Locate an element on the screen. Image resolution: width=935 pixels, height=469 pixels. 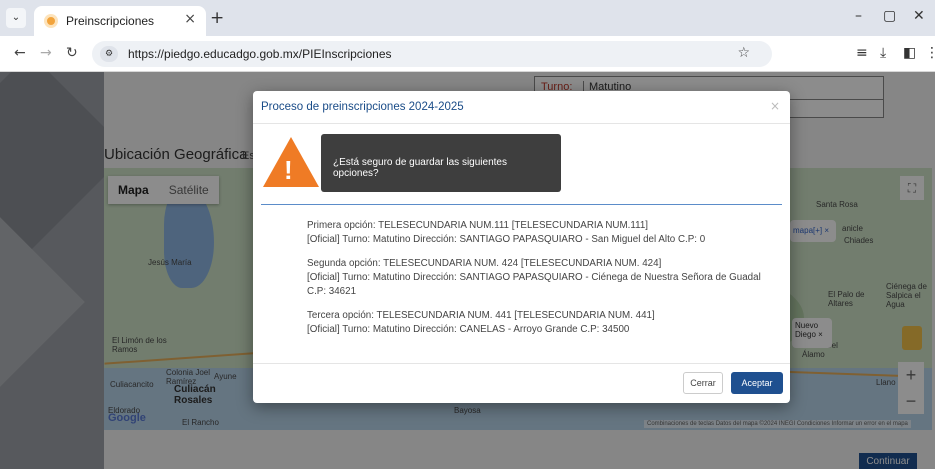
bookmark-star-icon: ☆ is located at coordinates (743, 53).